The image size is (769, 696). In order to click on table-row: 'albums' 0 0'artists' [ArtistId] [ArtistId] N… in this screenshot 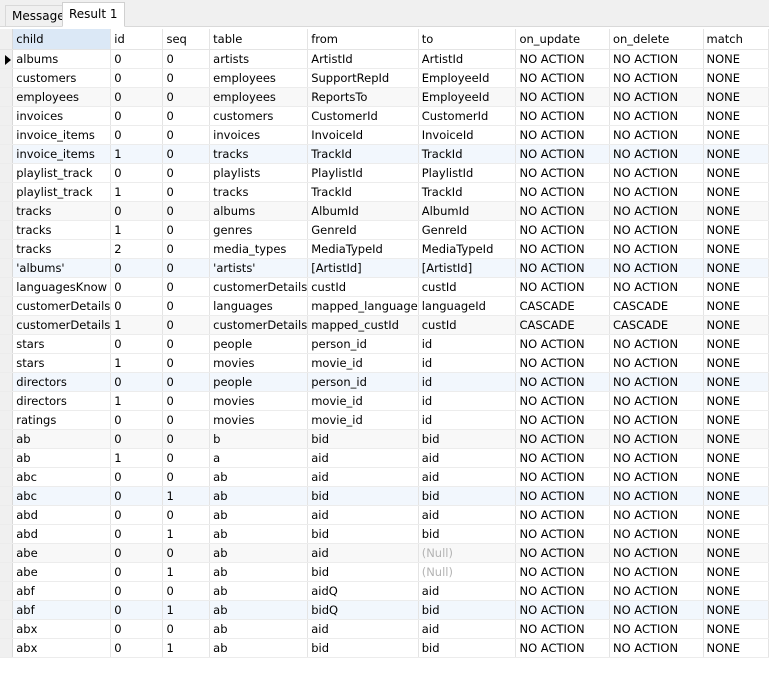, I will do `click(384, 268)`.